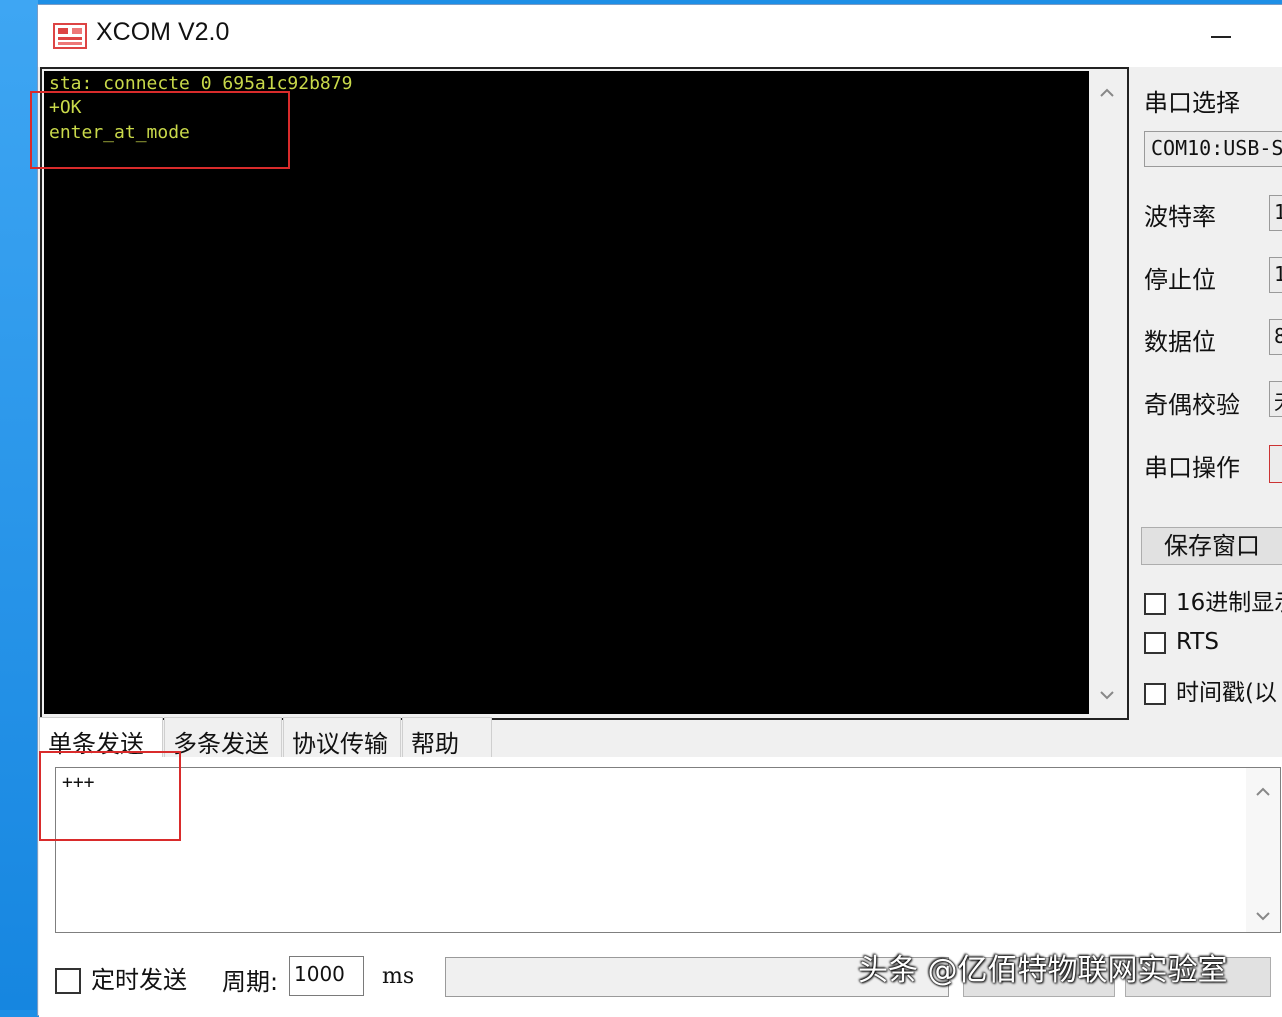 The height and width of the screenshot is (1017, 1282). What do you see at coordinates (1211, 546) in the screenshot?
I see `save-window-button: 保存窗口` at bounding box center [1211, 546].